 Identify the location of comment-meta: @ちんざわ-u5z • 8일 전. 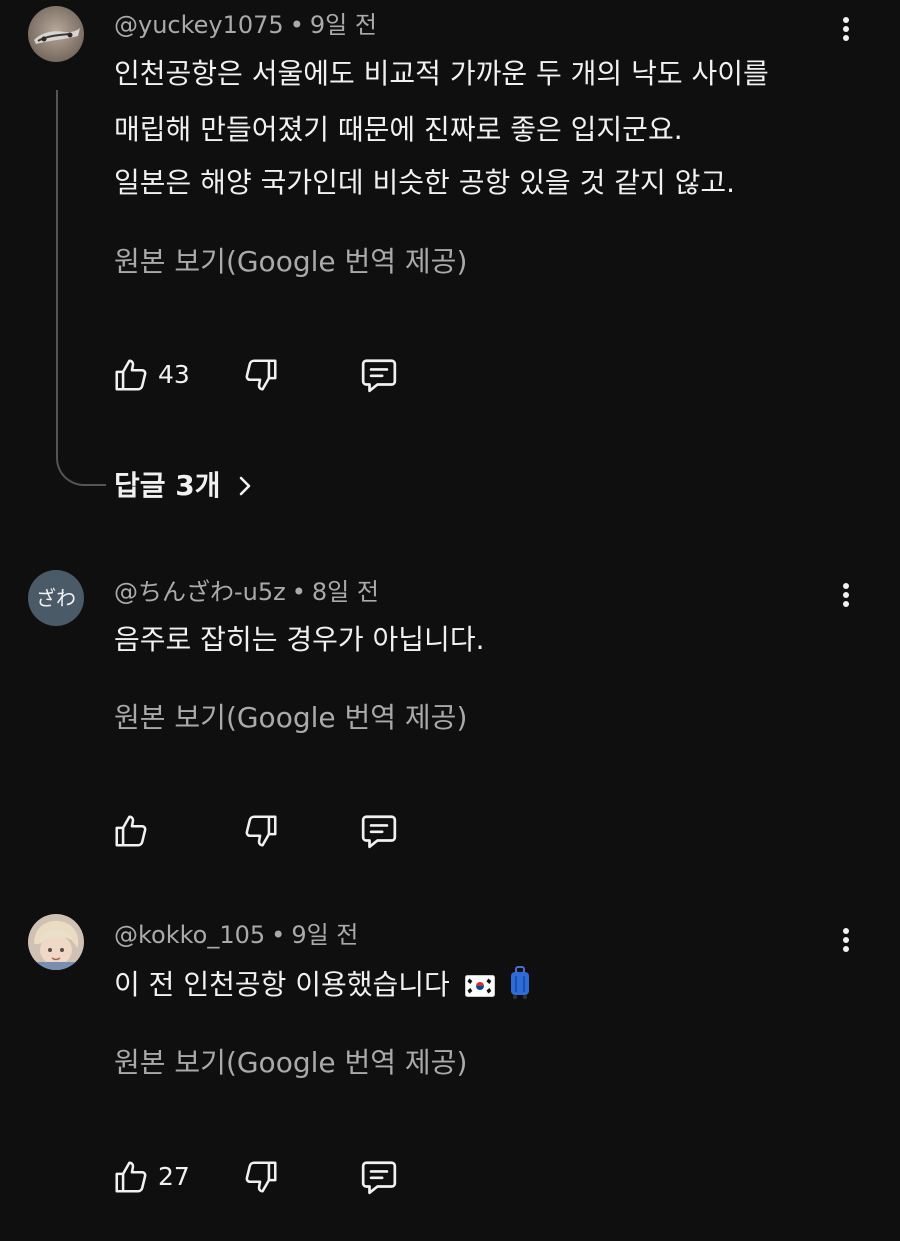
(246, 592).